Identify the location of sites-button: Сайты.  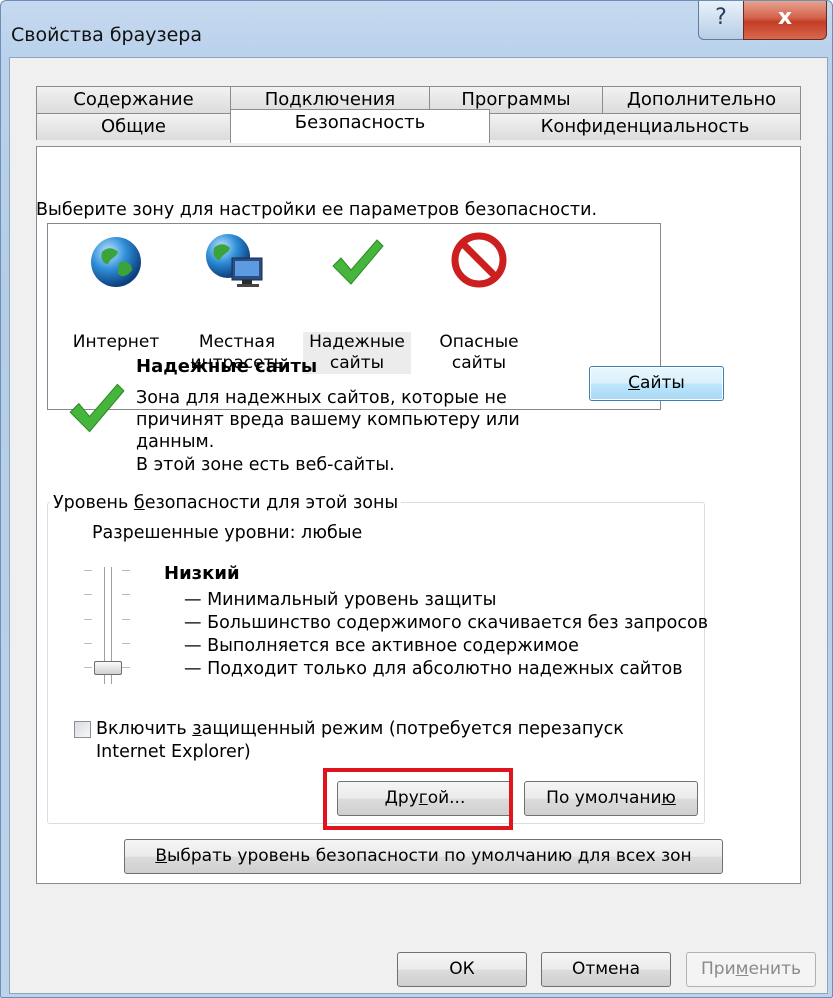
(656, 383).